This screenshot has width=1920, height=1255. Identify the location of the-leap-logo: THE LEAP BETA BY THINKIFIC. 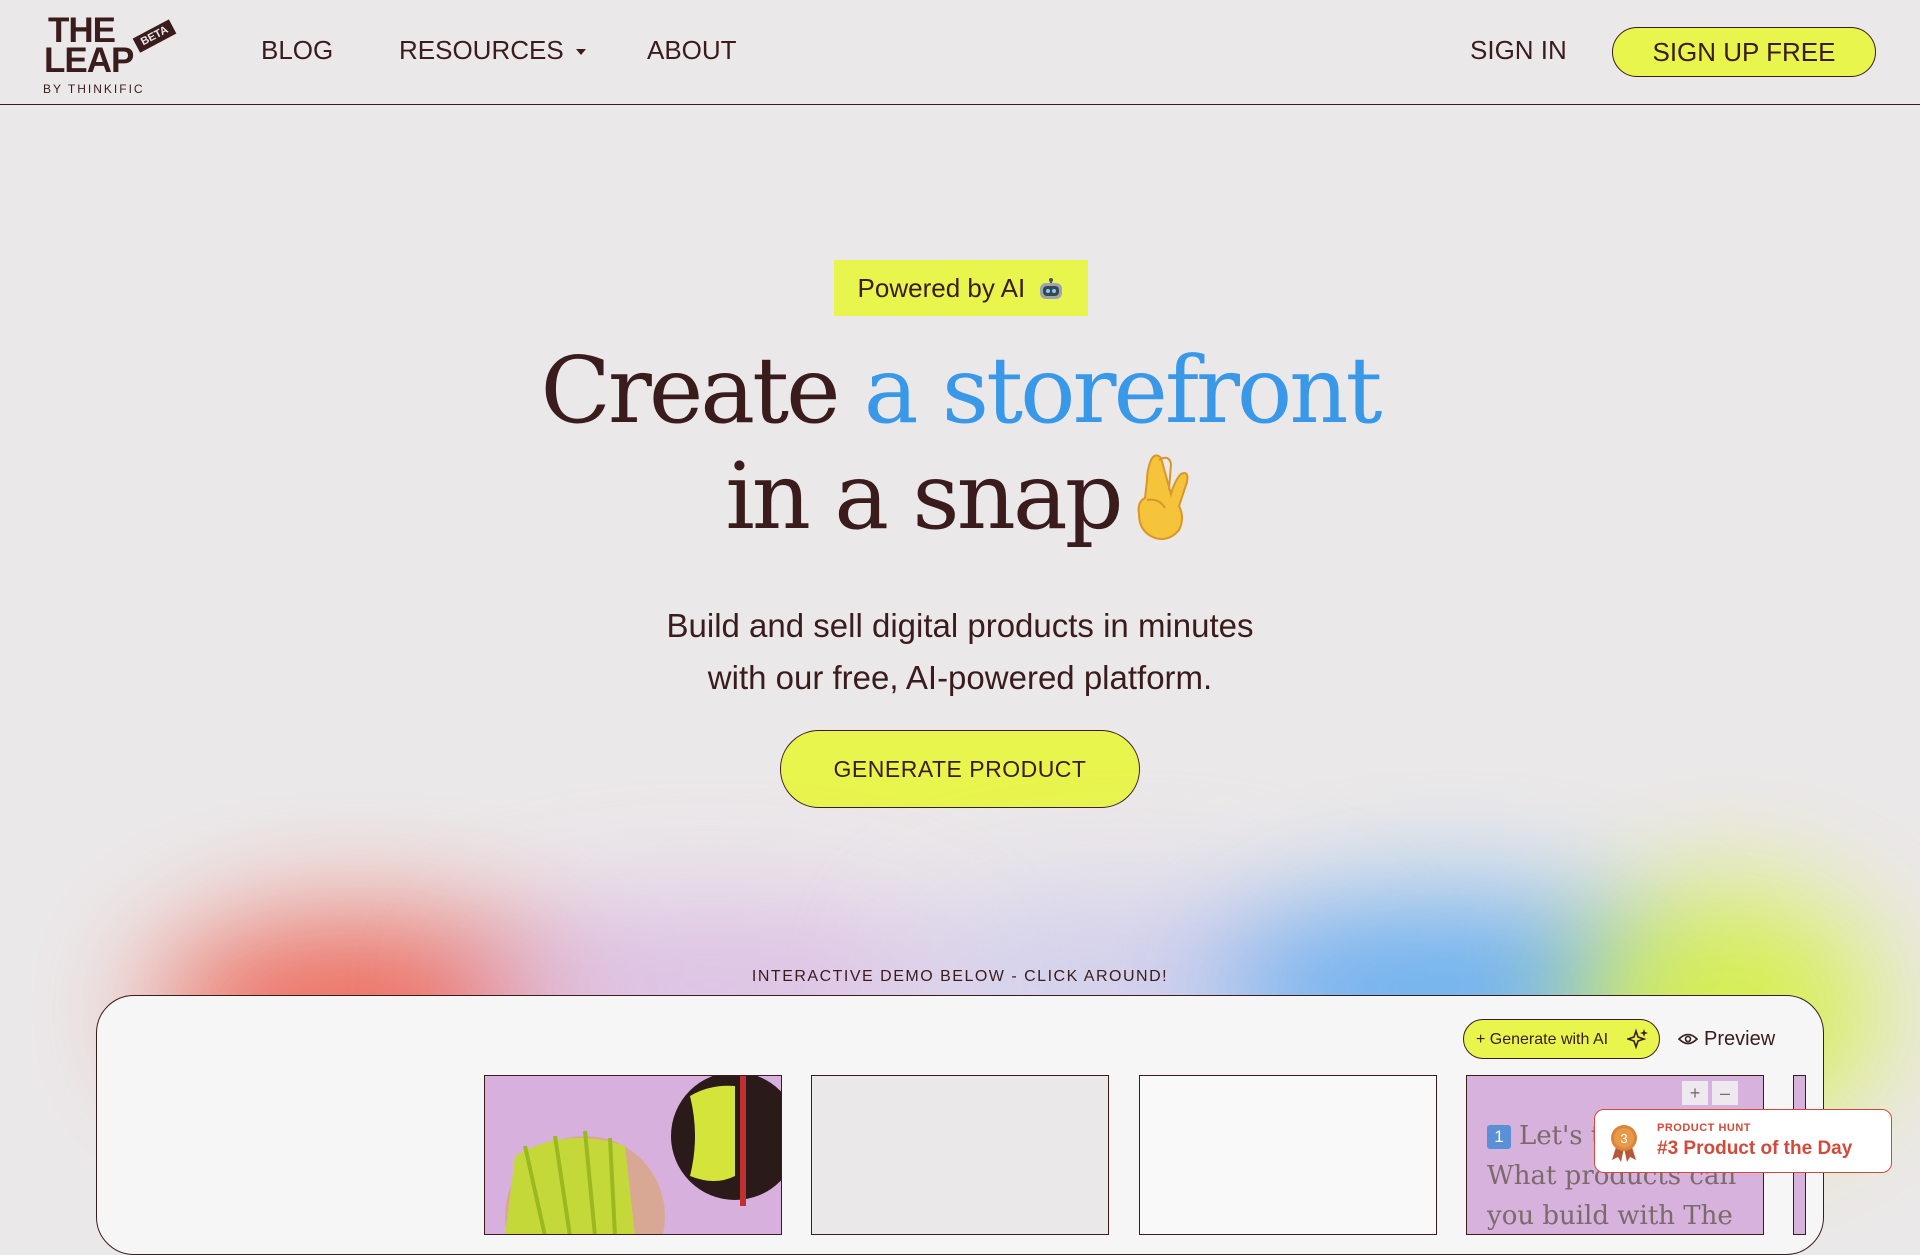
(109, 54).